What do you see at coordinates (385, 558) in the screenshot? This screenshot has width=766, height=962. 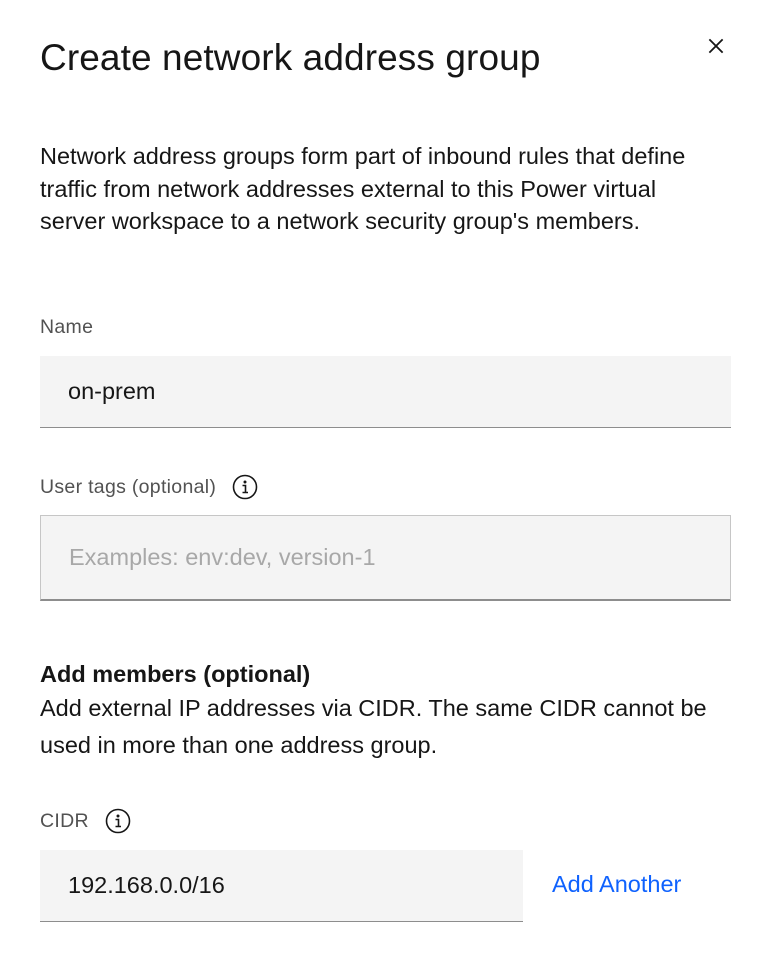 I see `user-tags-input` at bounding box center [385, 558].